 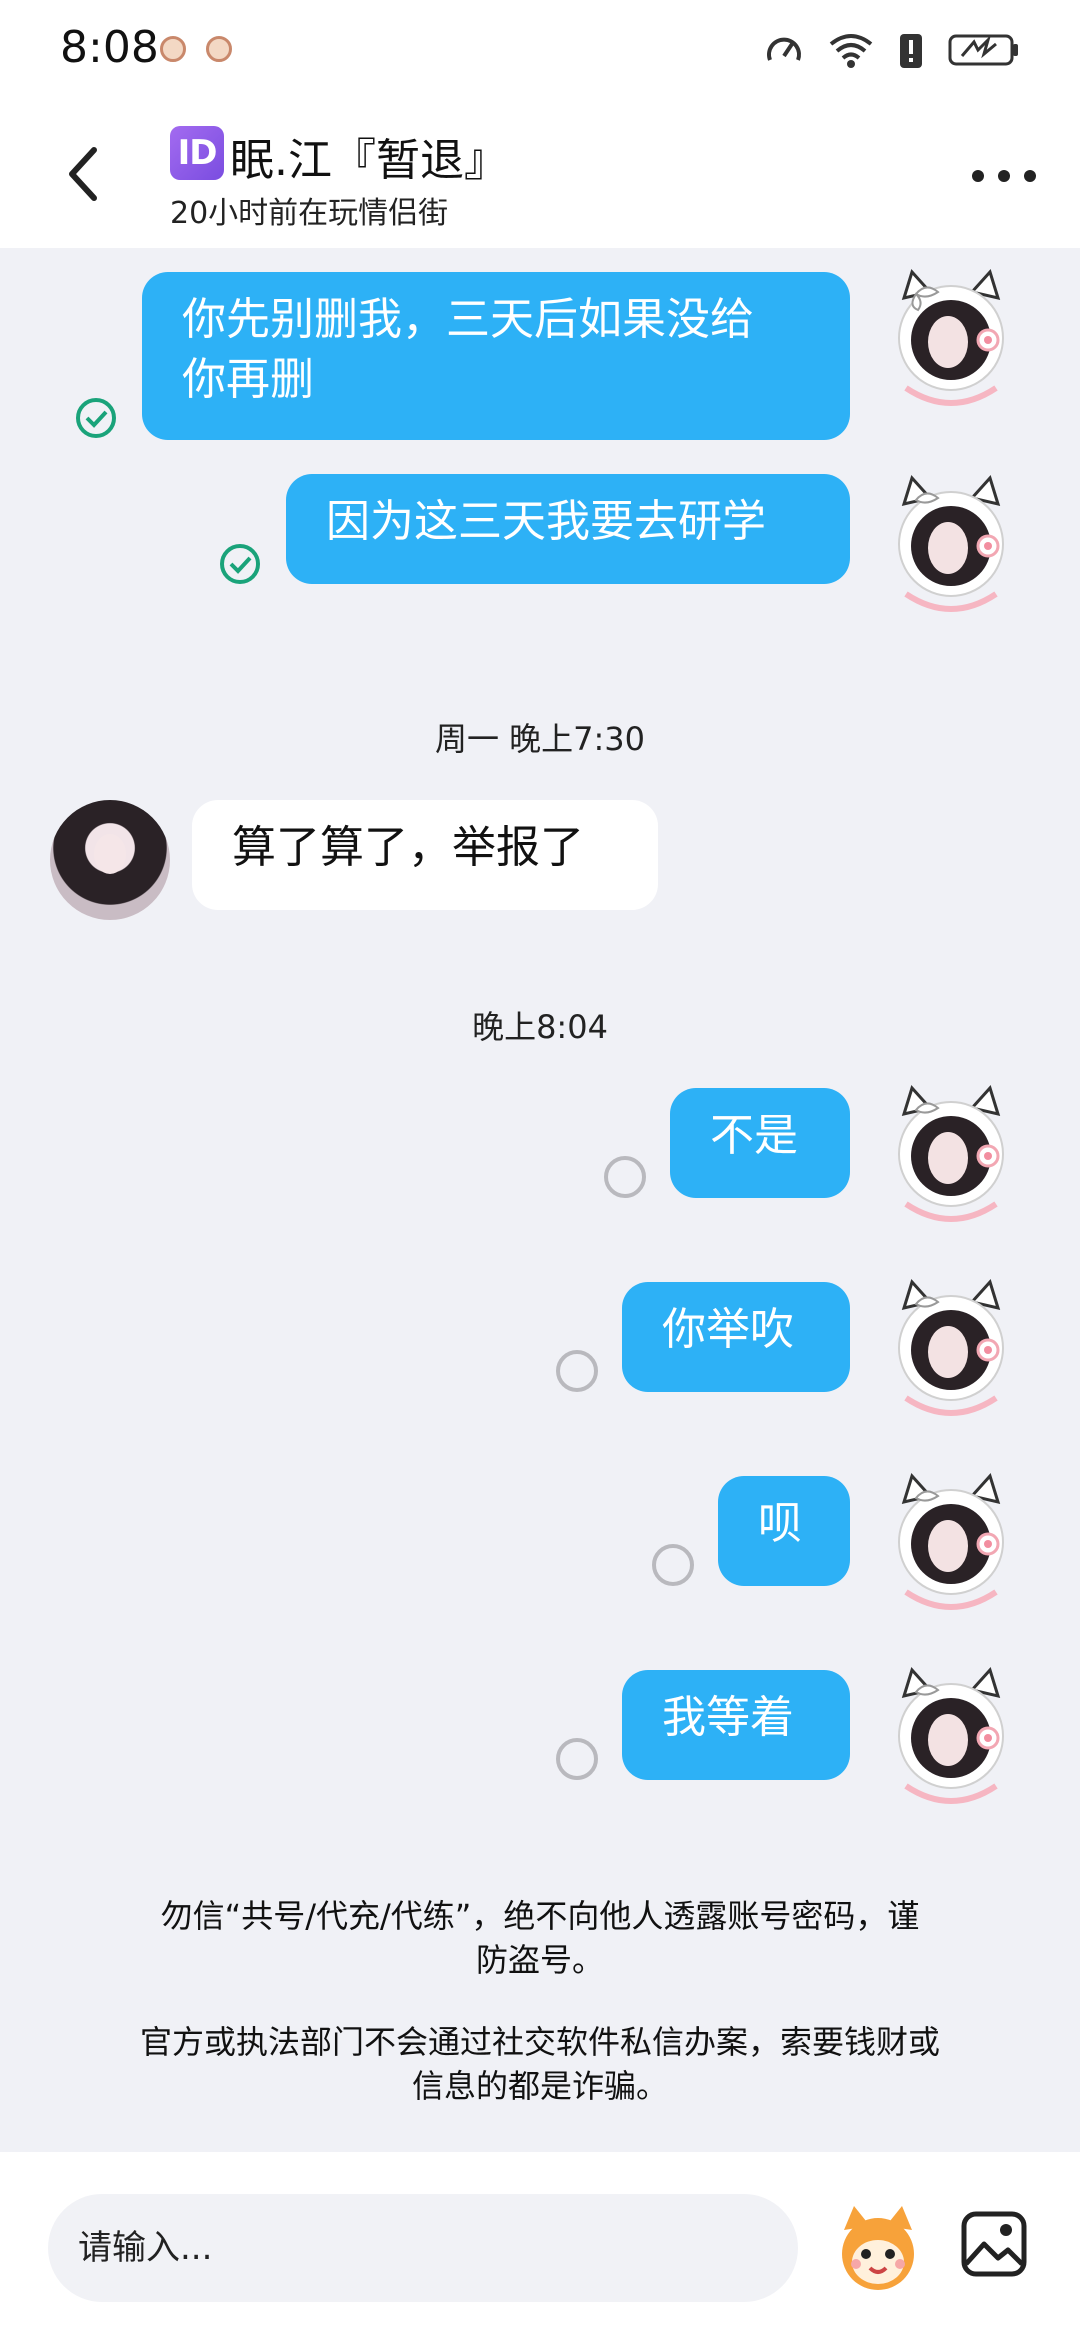 I want to click on message-text: 我等着, so click(x=728, y=1717).